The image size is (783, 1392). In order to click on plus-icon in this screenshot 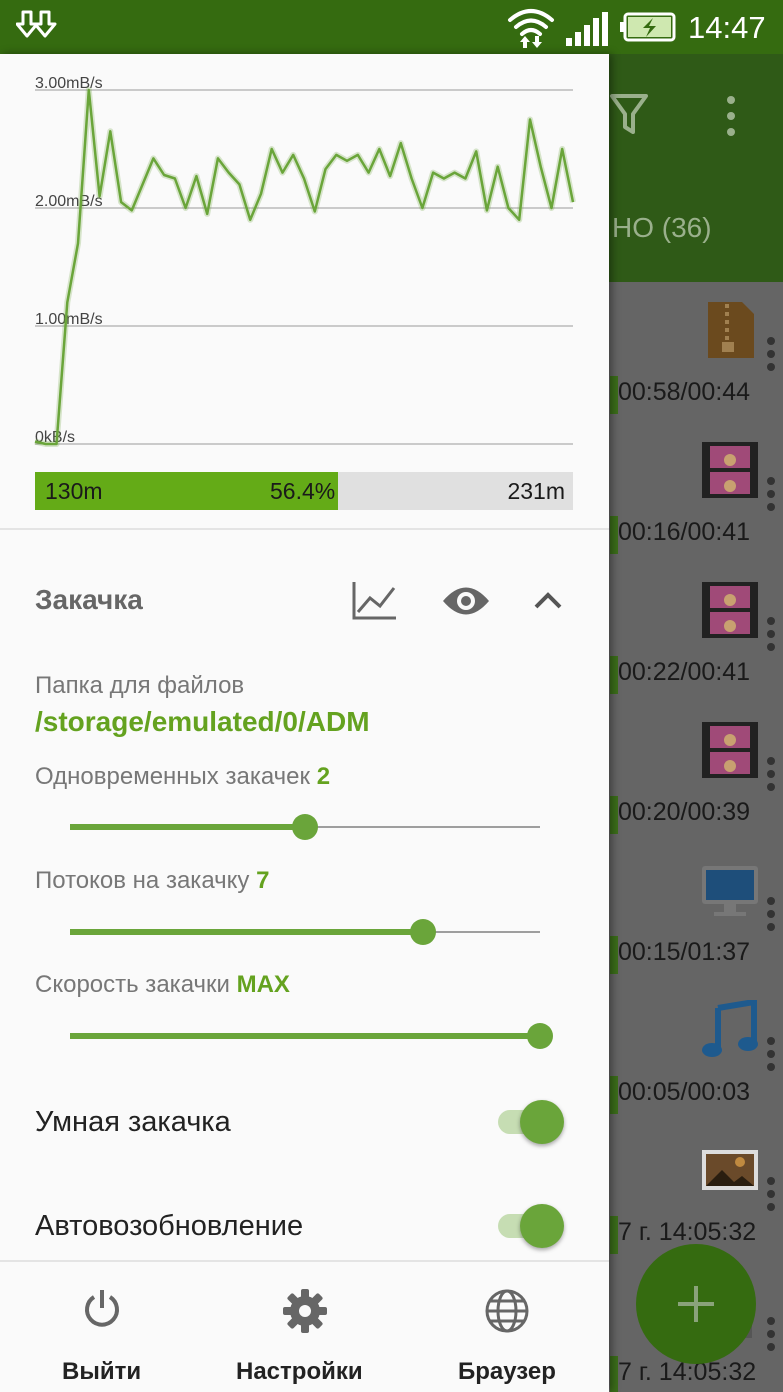, I will do `click(696, 1304)`.